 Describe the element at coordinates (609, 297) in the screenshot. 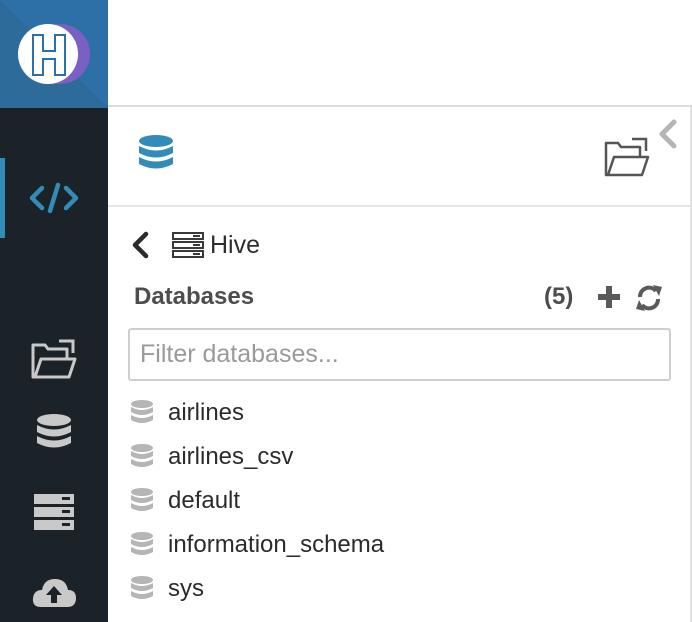

I see `plus-icon` at that location.